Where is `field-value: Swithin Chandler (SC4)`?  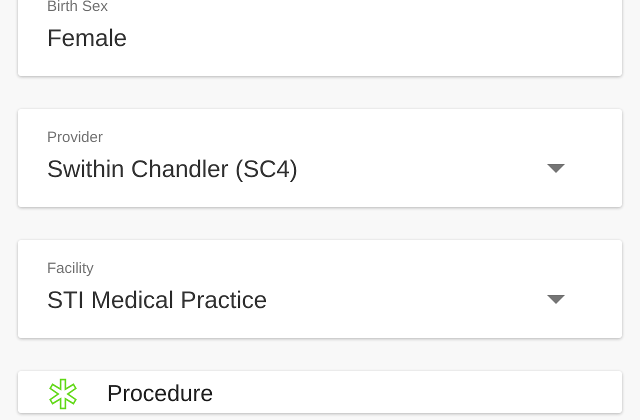
field-value: Swithin Chandler (SC4) is located at coordinates (172, 170).